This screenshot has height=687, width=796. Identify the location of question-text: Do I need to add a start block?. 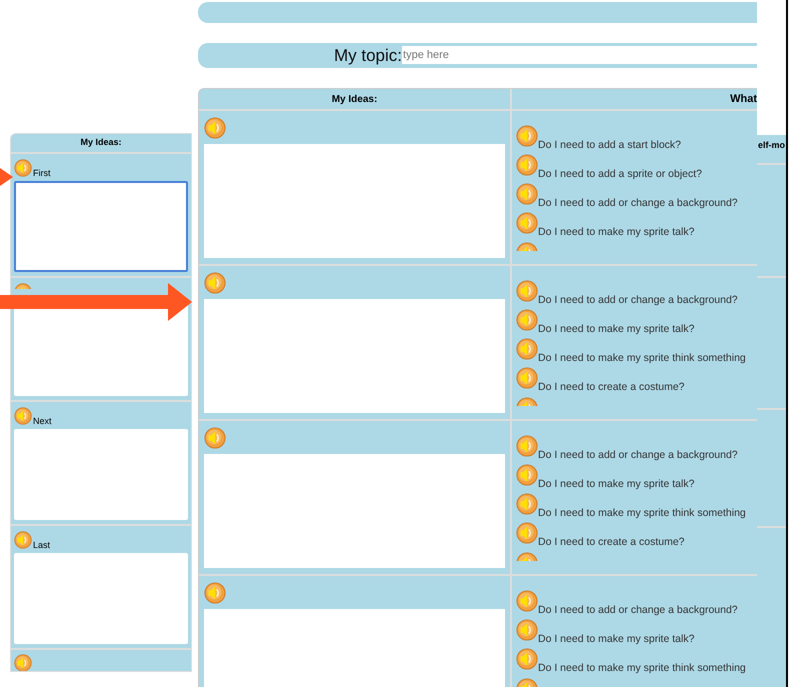
(610, 146).